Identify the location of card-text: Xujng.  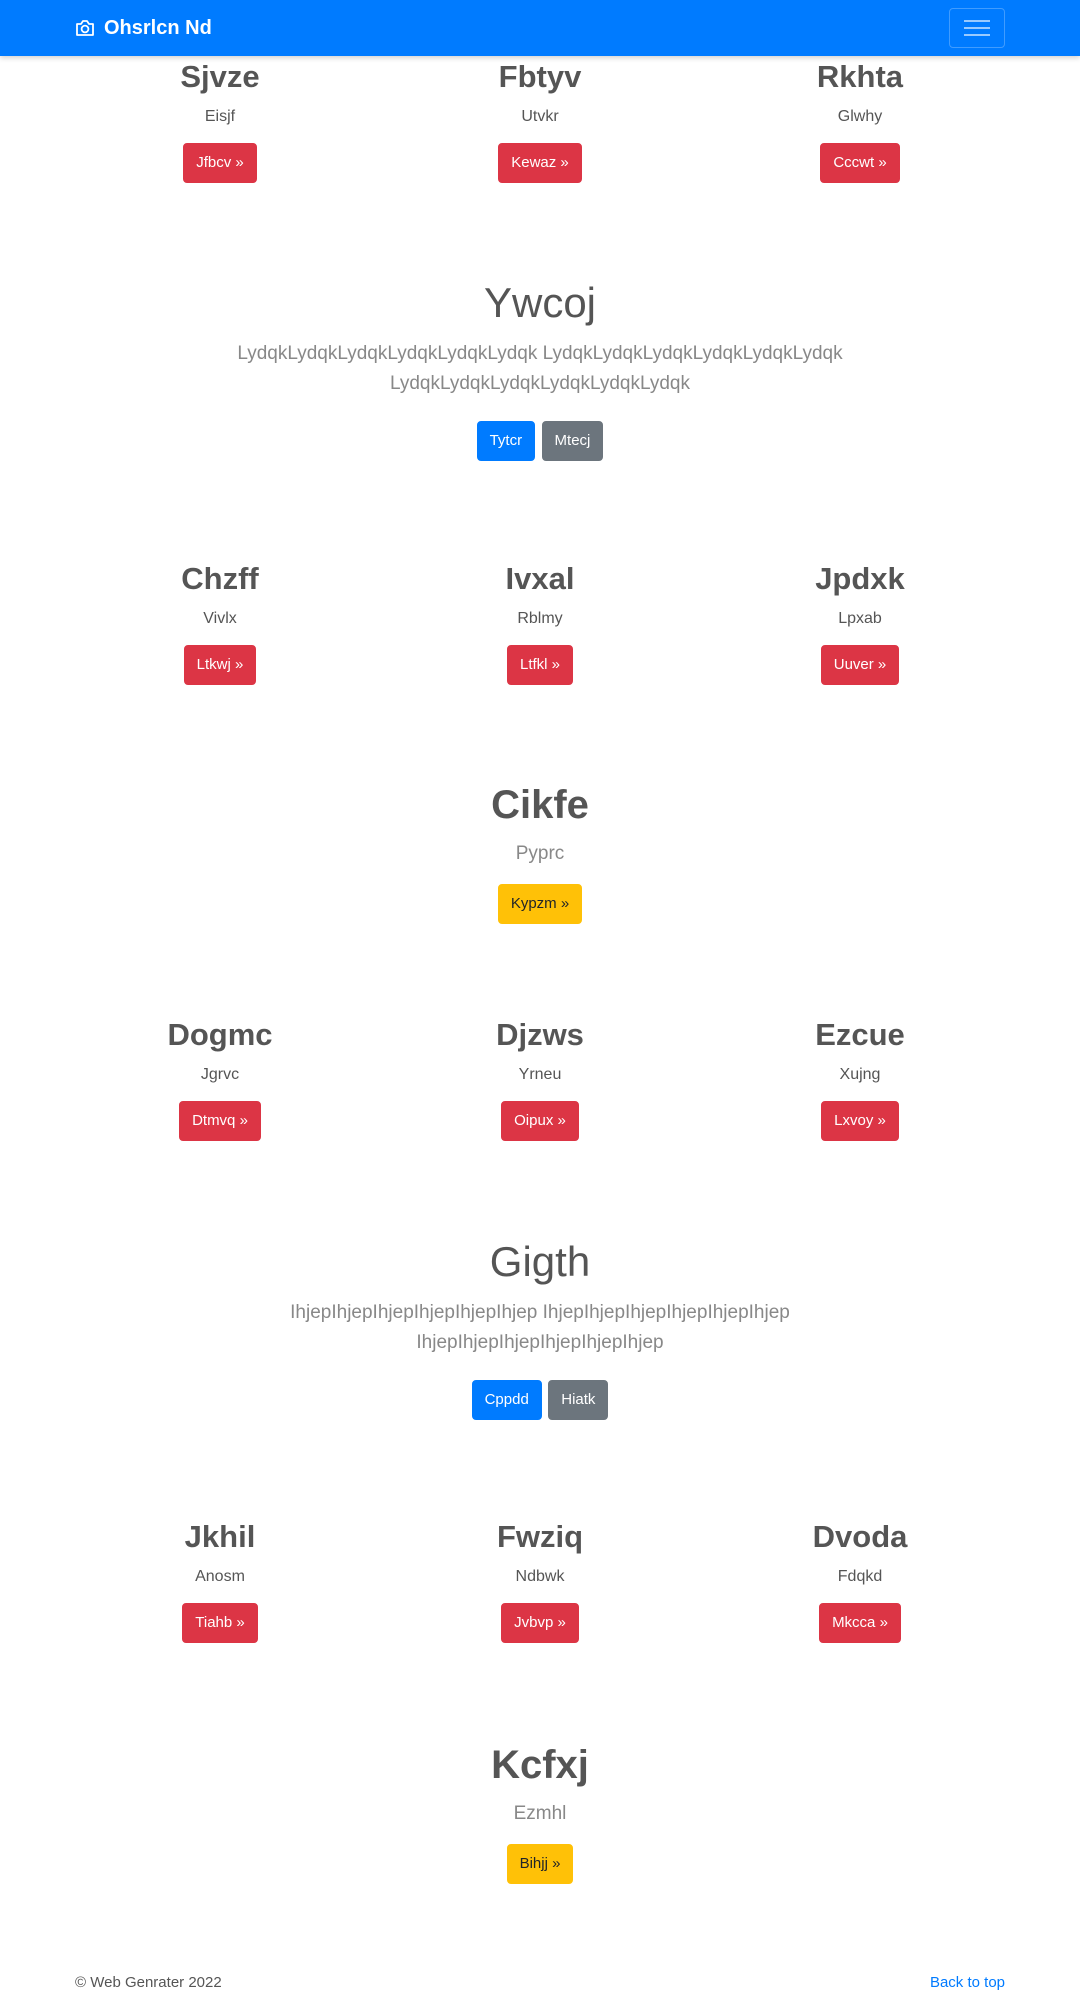
(860, 1074).